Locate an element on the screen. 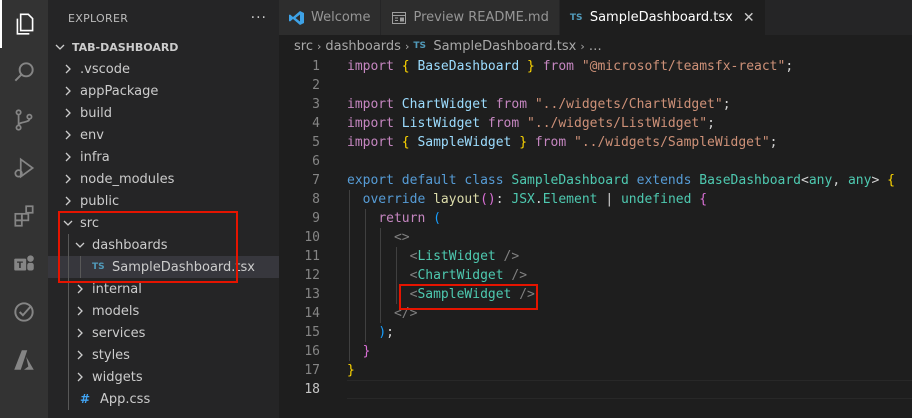  folder-item: node_modules is located at coordinates (163, 179).